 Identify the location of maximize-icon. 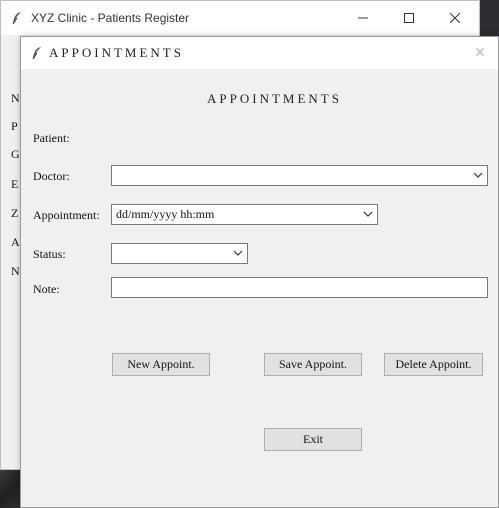
(409, 18).